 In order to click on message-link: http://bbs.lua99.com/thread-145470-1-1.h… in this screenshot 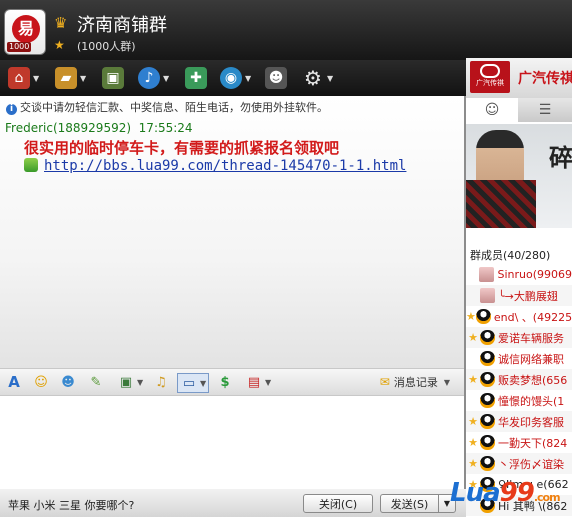, I will do `click(225, 166)`.